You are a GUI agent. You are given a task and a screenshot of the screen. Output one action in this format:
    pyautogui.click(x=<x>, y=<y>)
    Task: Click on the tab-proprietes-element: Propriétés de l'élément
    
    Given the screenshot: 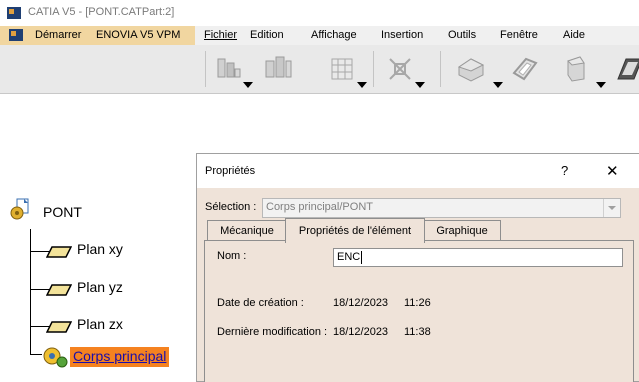 What is the action you would take?
    pyautogui.click(x=355, y=230)
    